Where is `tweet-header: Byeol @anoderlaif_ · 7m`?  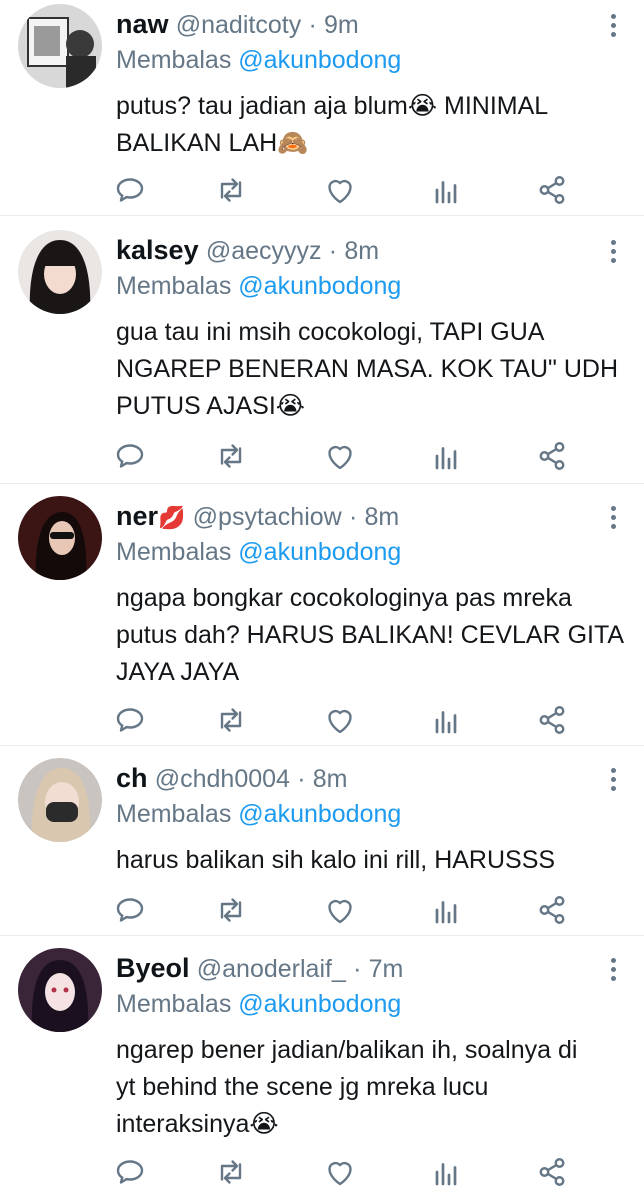
tweet-header: Byeol @anoderlaif_ · 7m is located at coordinates (259, 968).